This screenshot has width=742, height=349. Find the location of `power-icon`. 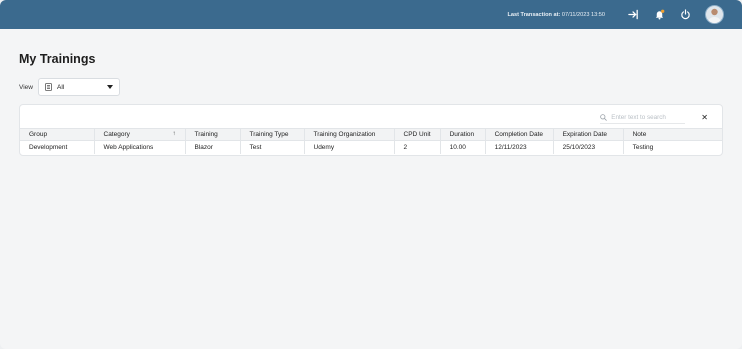

power-icon is located at coordinates (685, 15).